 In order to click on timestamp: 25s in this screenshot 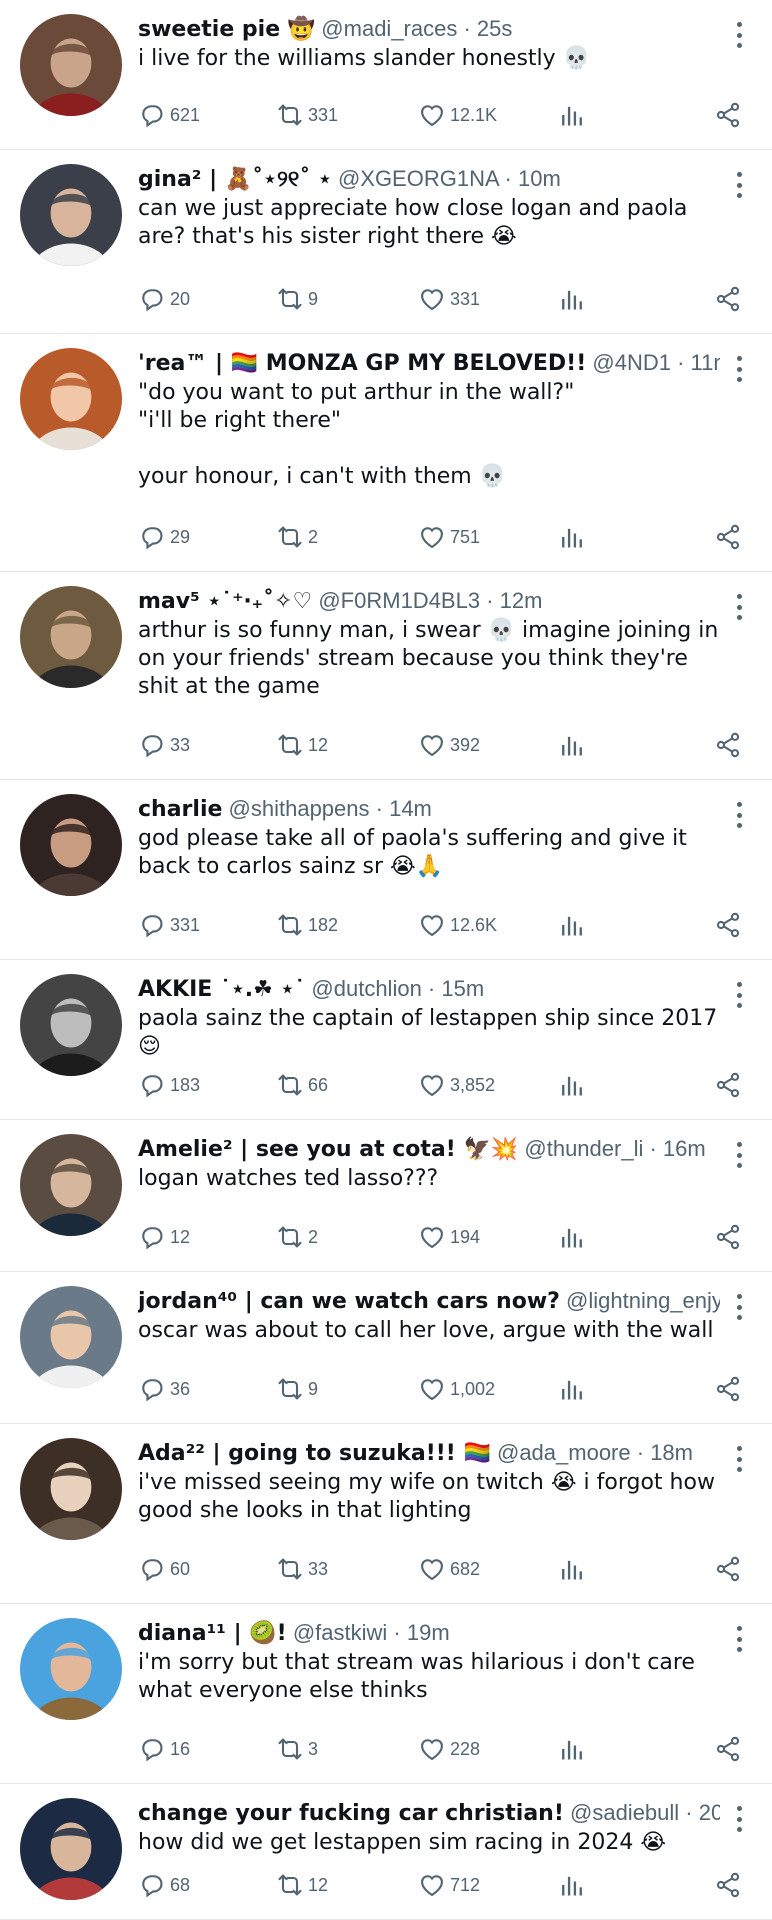, I will do `click(494, 28)`.